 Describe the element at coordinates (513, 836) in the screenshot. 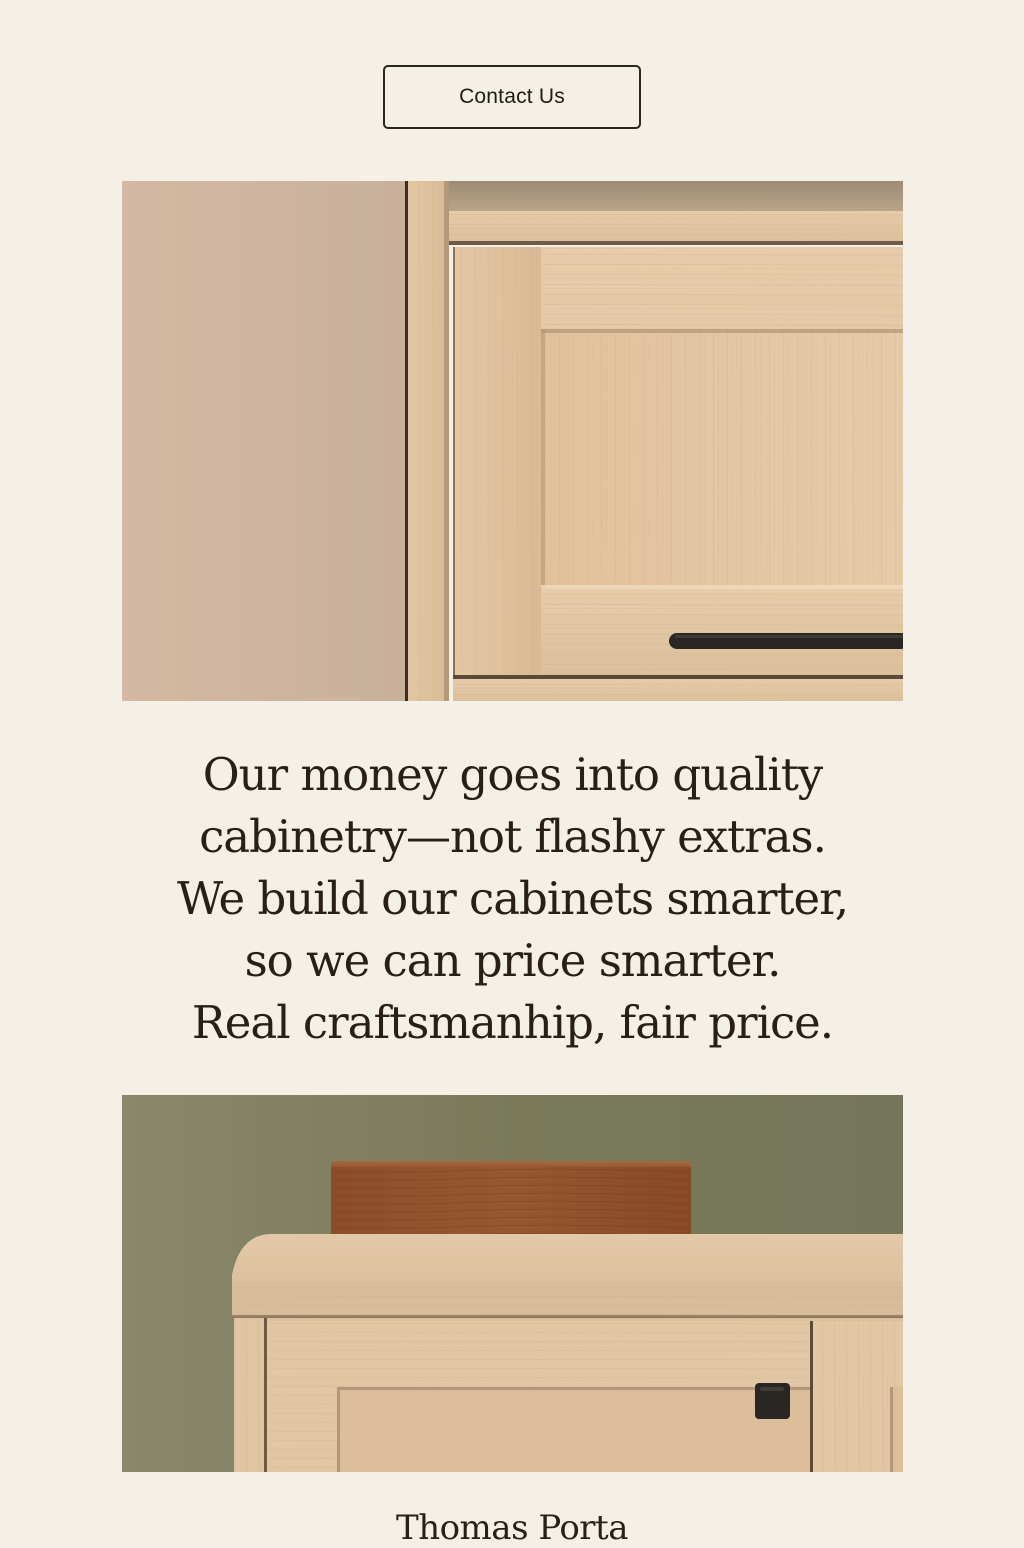

I see `quote-line: cabinetry—not flashy extras.` at that location.